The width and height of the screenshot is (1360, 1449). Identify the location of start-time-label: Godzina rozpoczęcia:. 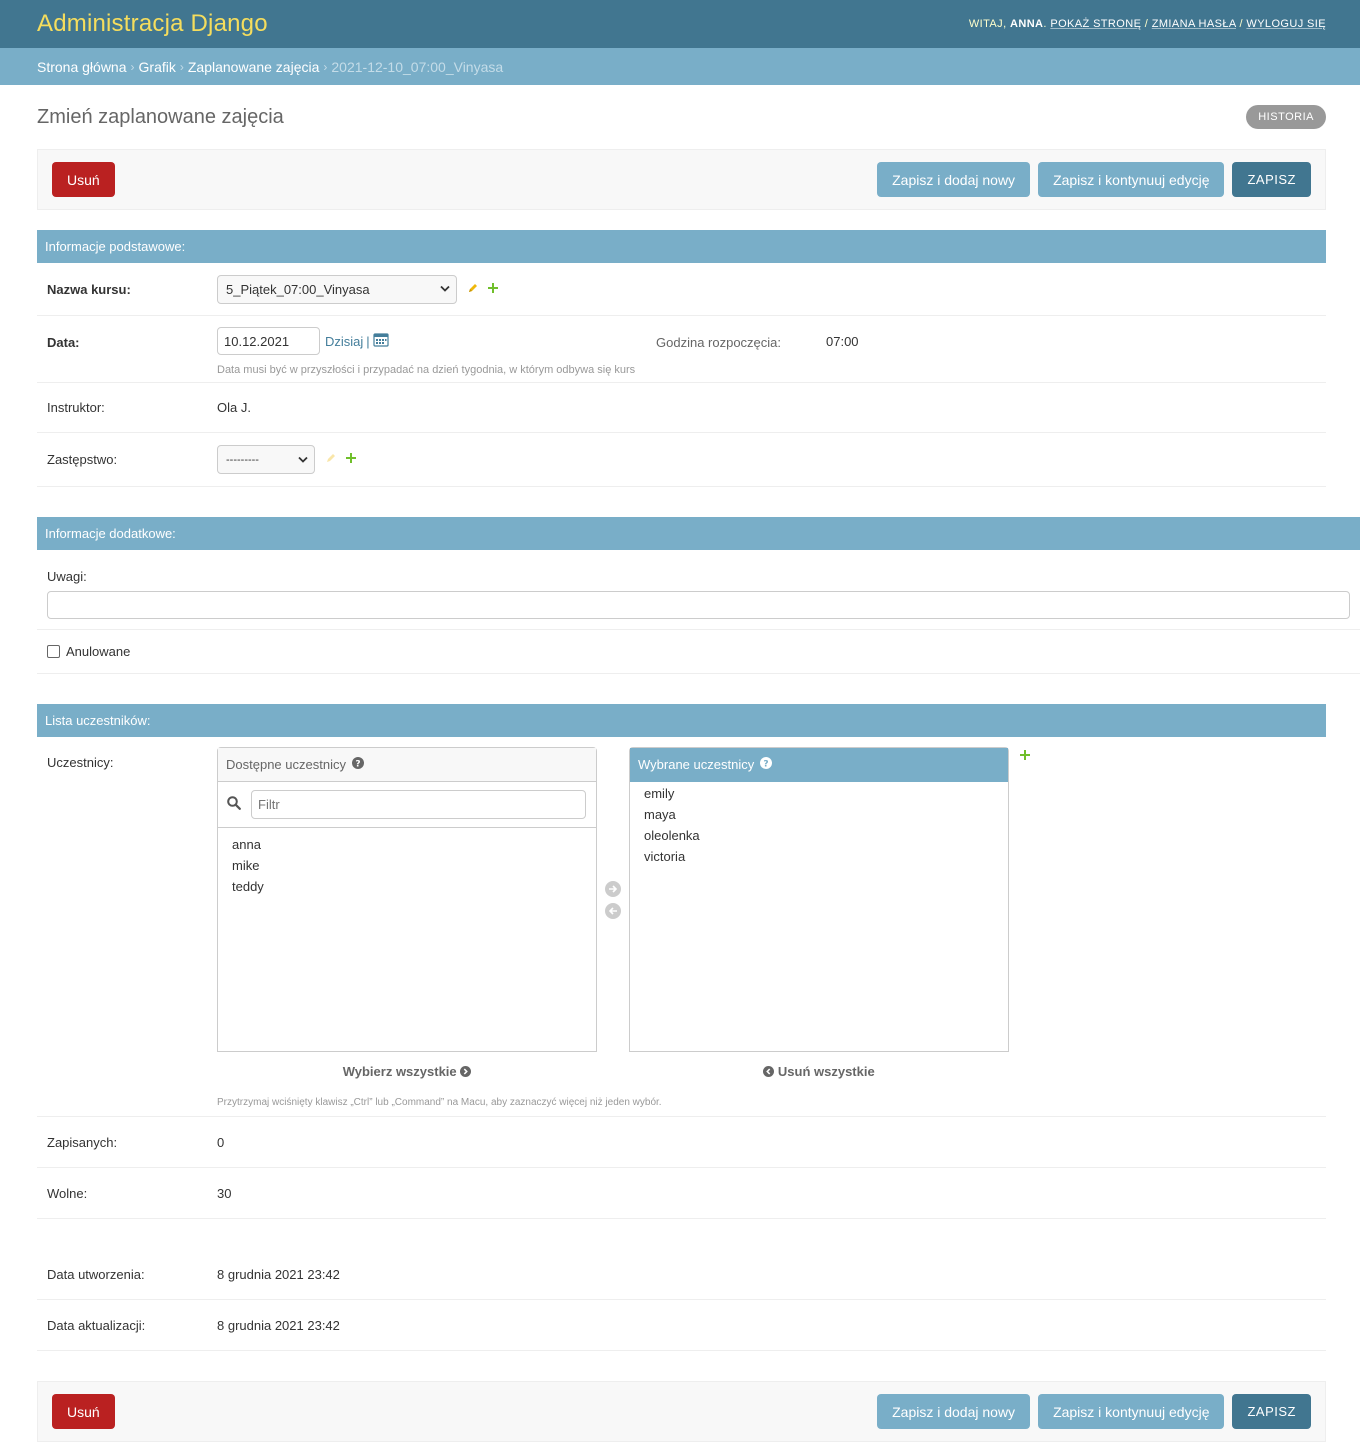
(719, 342).